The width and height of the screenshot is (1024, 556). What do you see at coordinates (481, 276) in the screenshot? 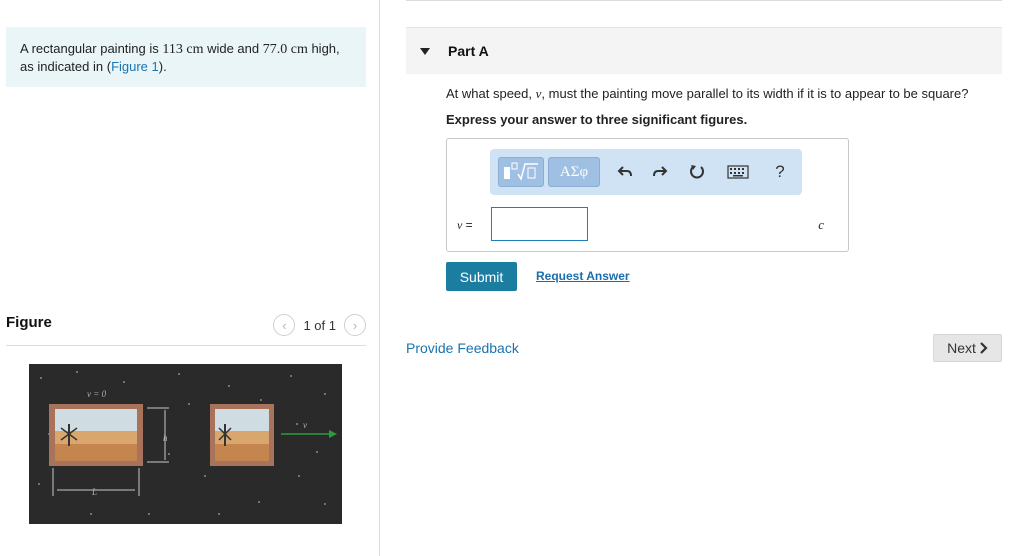
I see `submit-button: Submit` at bounding box center [481, 276].